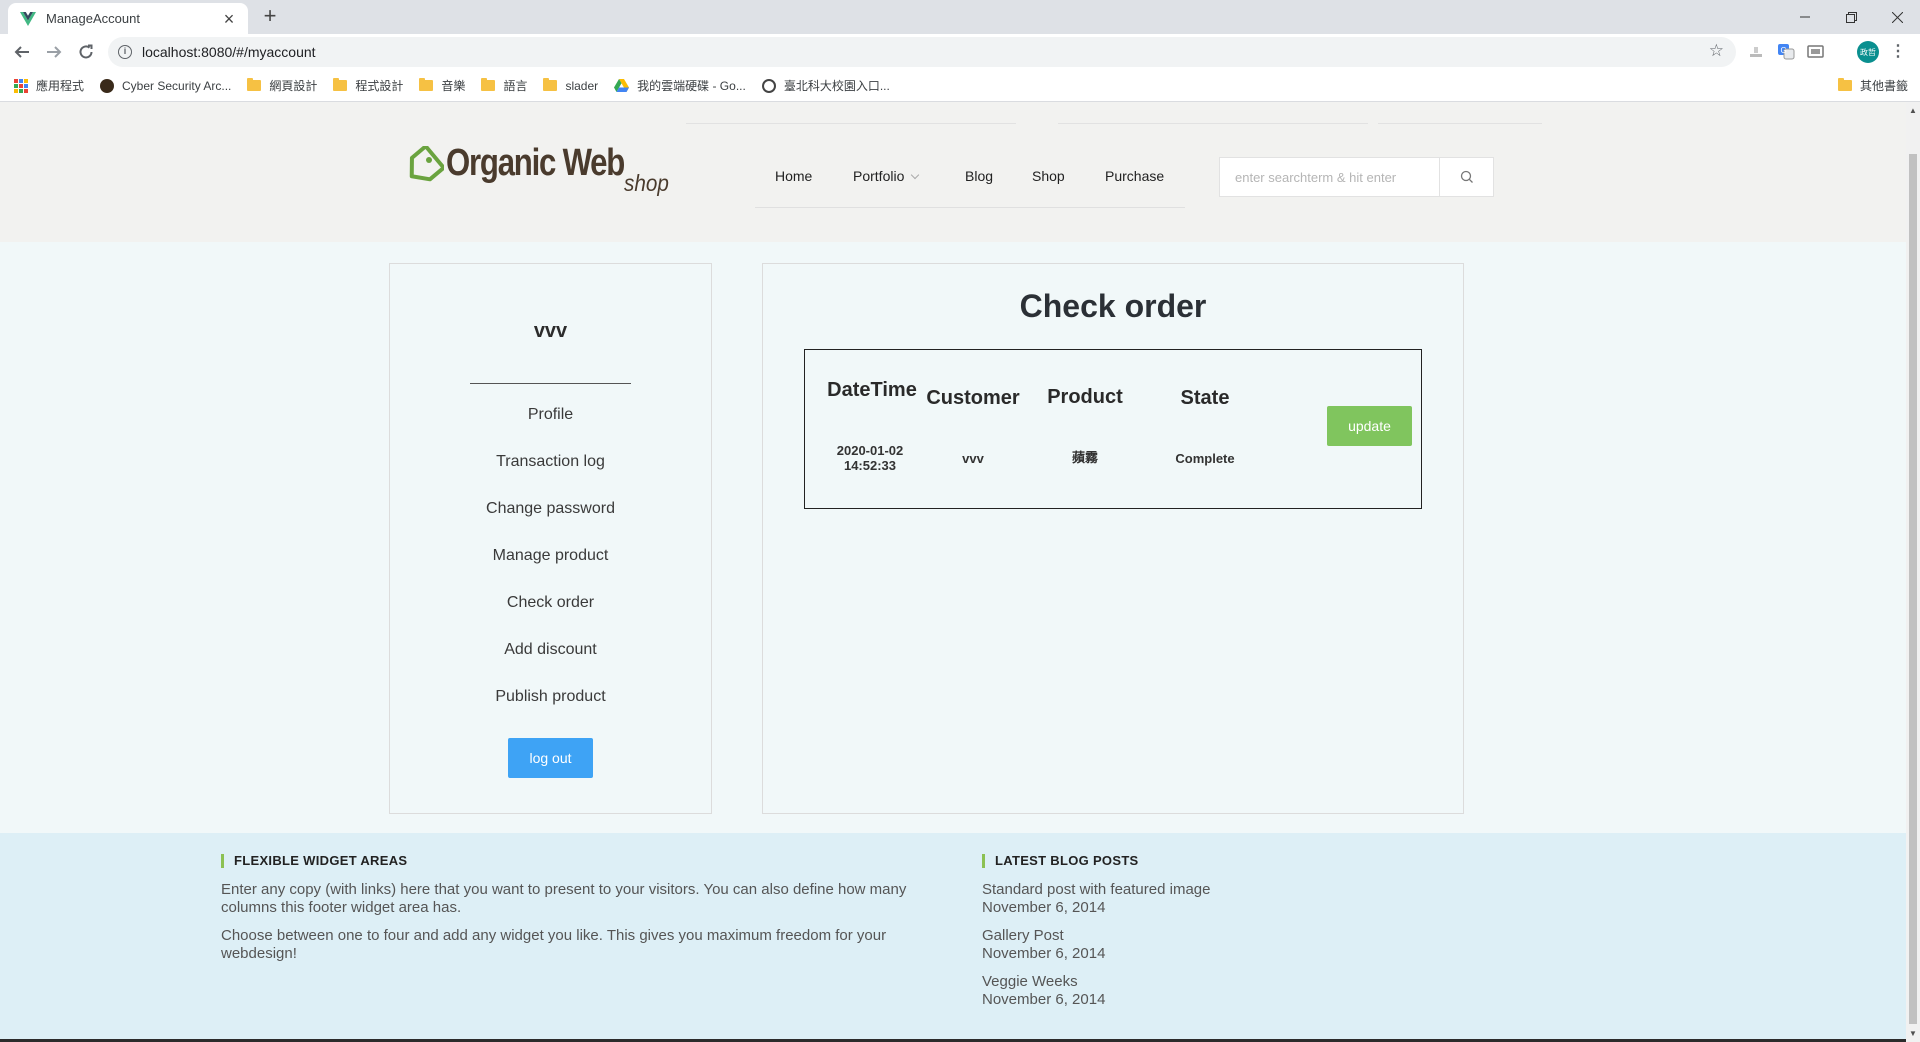  What do you see at coordinates (870, 465) in the screenshot?
I see `cell-time: 14:52:33` at bounding box center [870, 465].